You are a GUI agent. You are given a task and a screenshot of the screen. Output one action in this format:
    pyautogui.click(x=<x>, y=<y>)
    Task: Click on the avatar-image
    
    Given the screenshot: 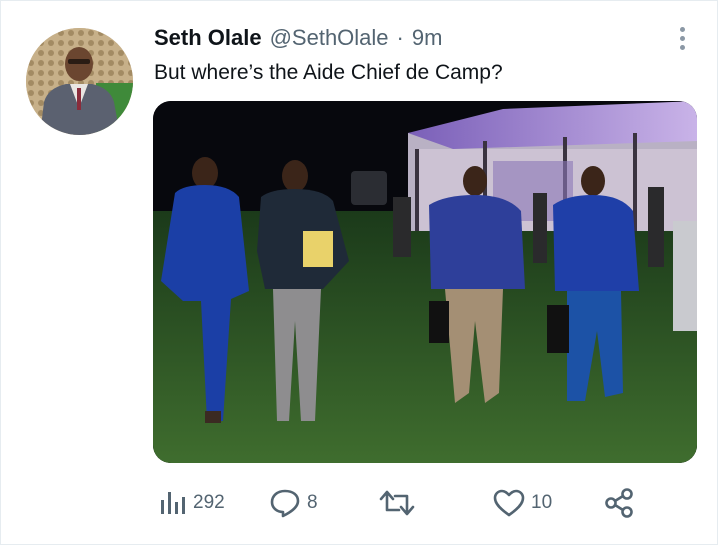 What is the action you would take?
    pyautogui.click(x=79, y=81)
    